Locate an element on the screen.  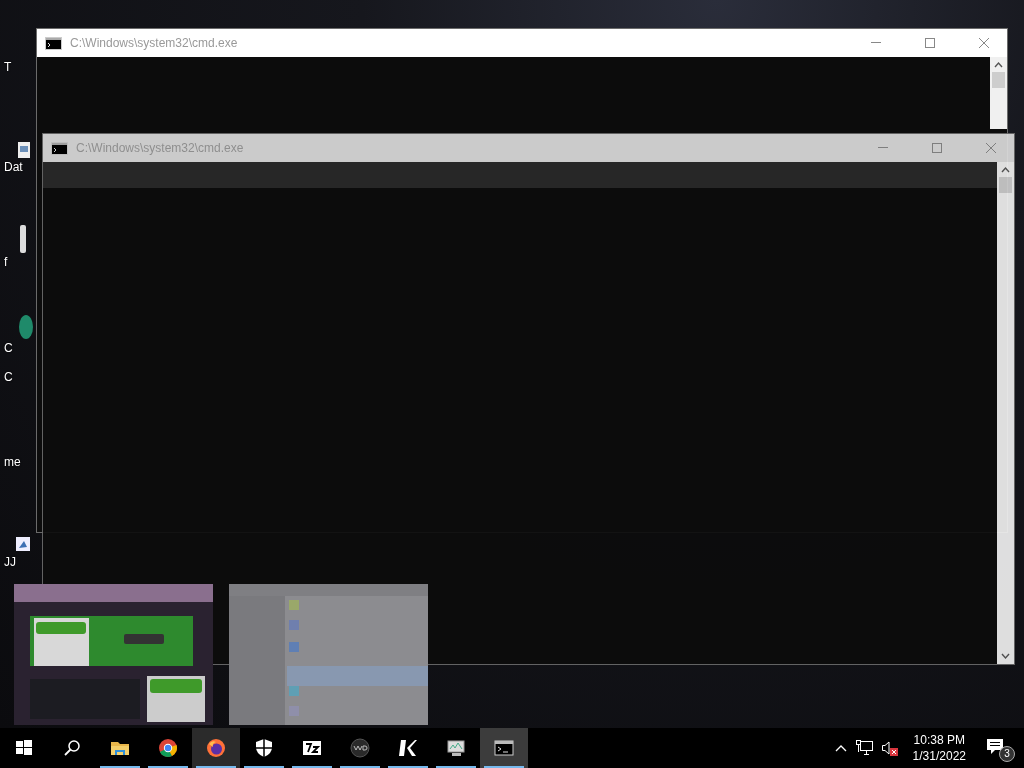
icon-label: me is located at coordinates (12, 462).